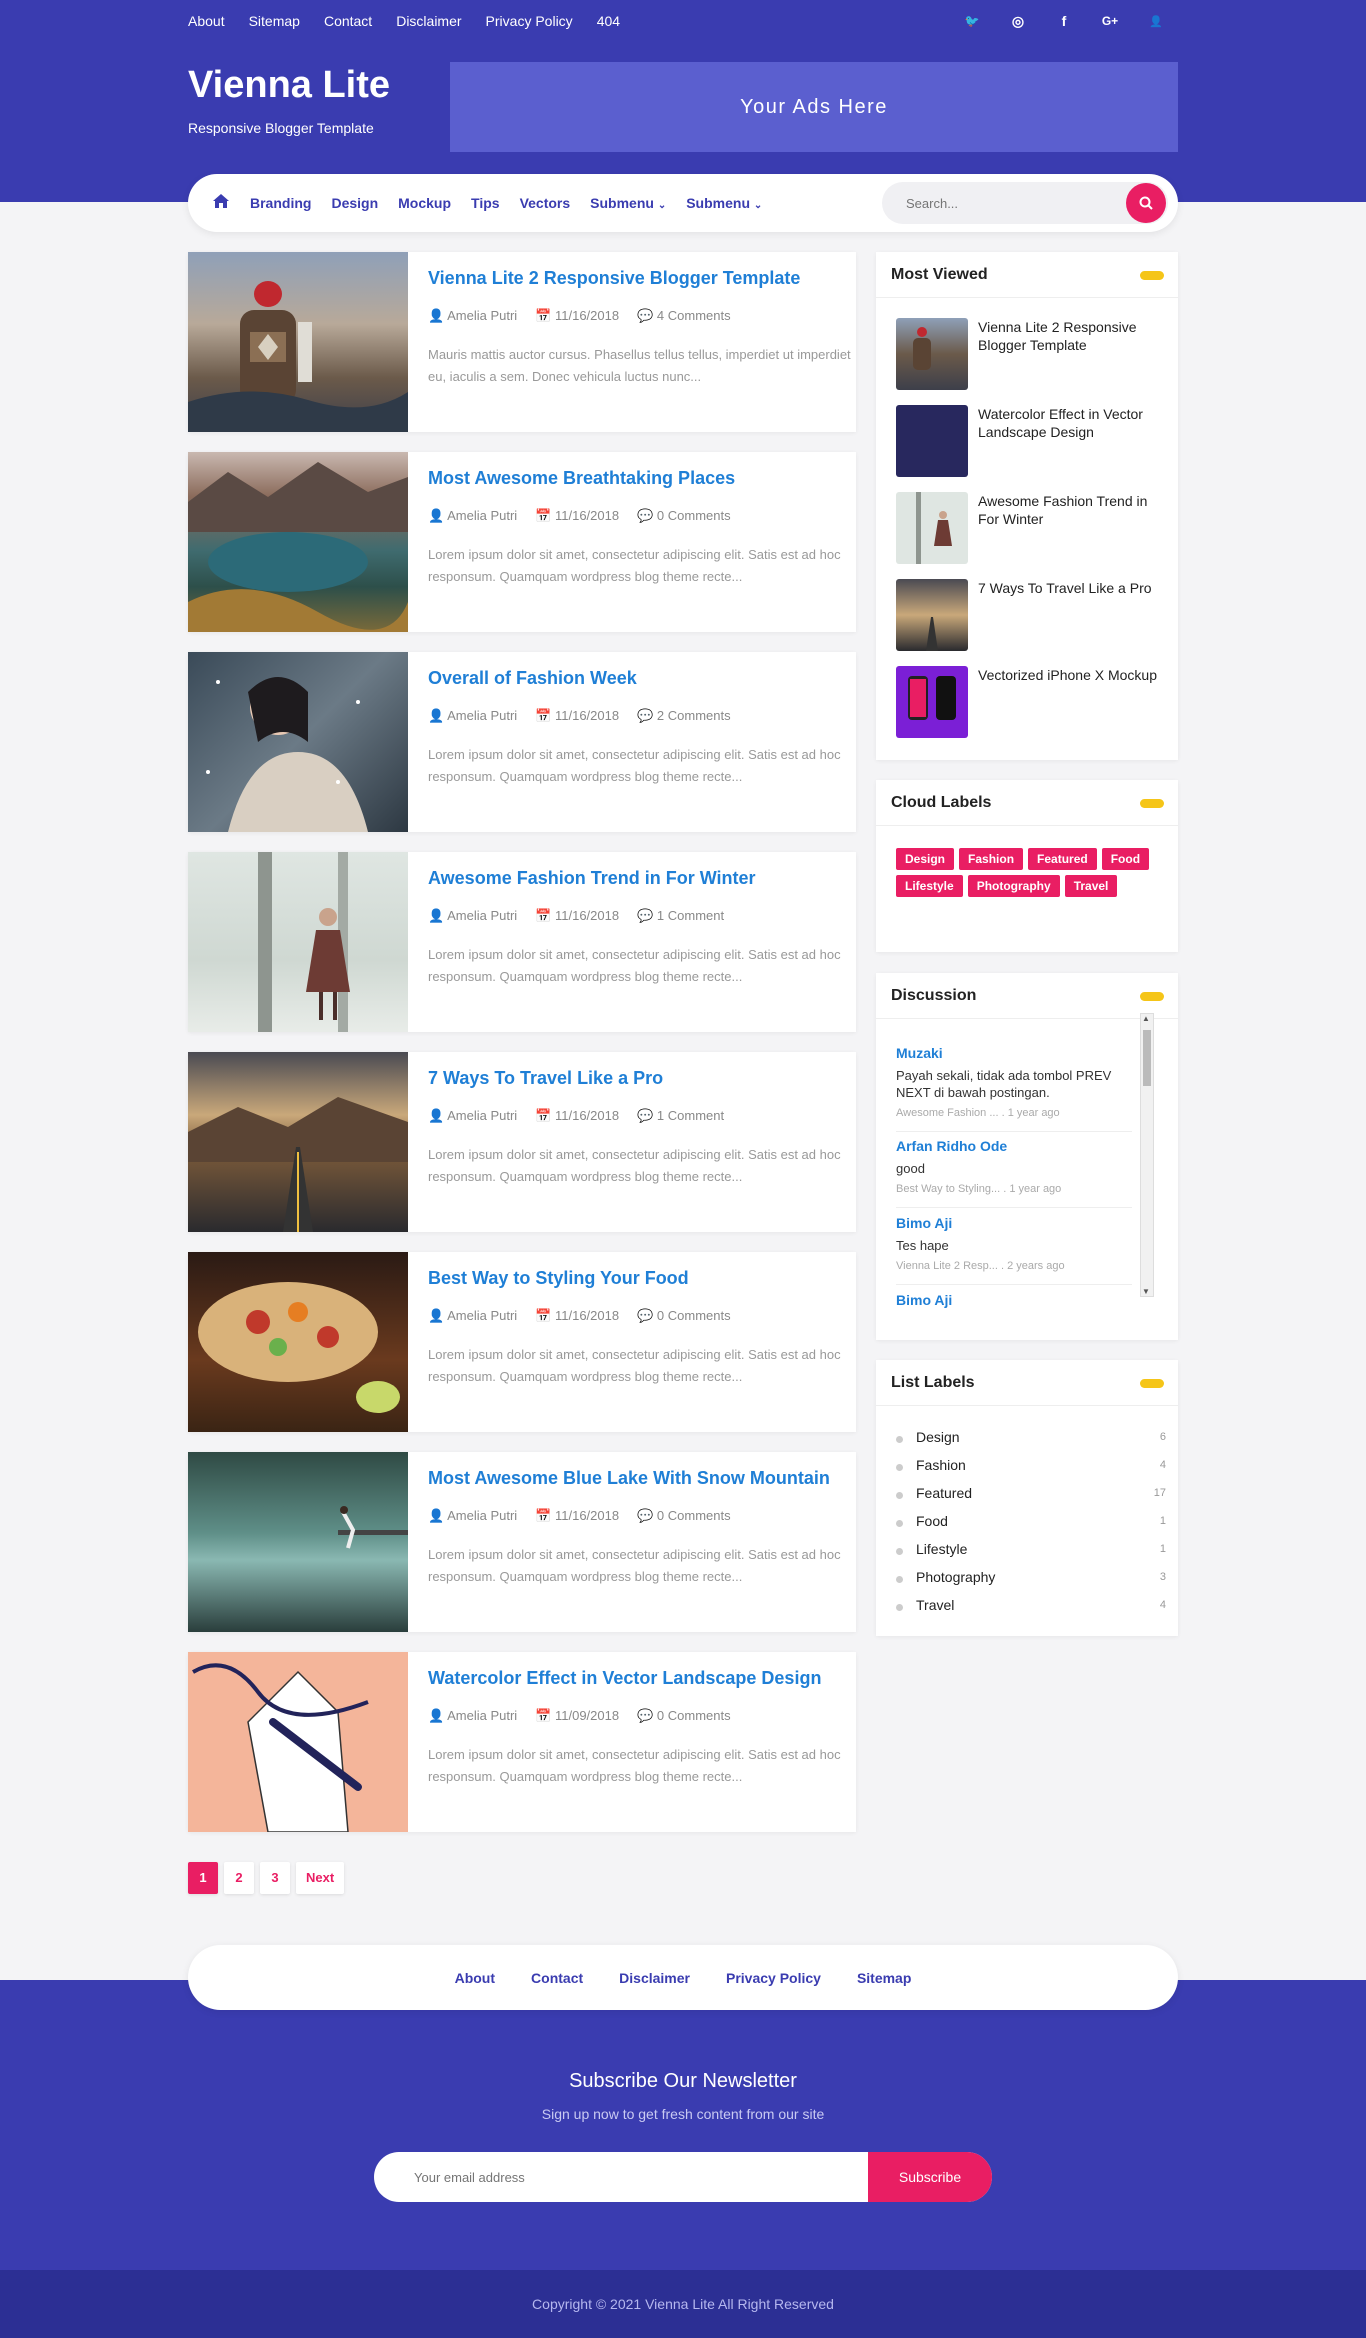  Describe the element at coordinates (938, 1437) in the screenshot. I see `label-name: Design` at that location.